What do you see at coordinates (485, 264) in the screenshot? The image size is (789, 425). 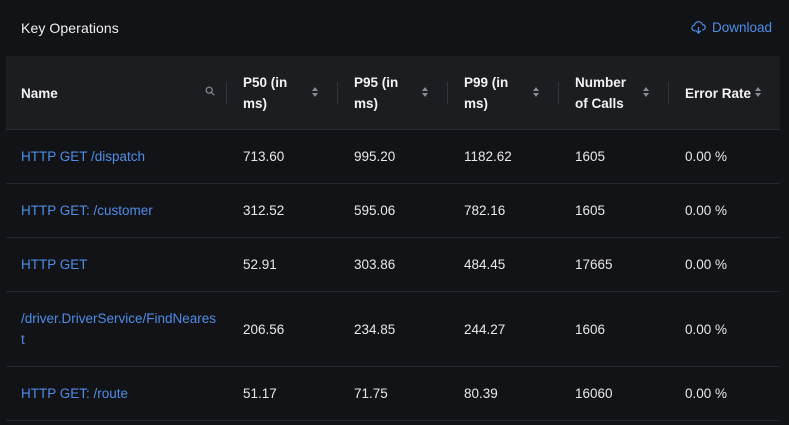 I see `p99-cell: 484.45` at bounding box center [485, 264].